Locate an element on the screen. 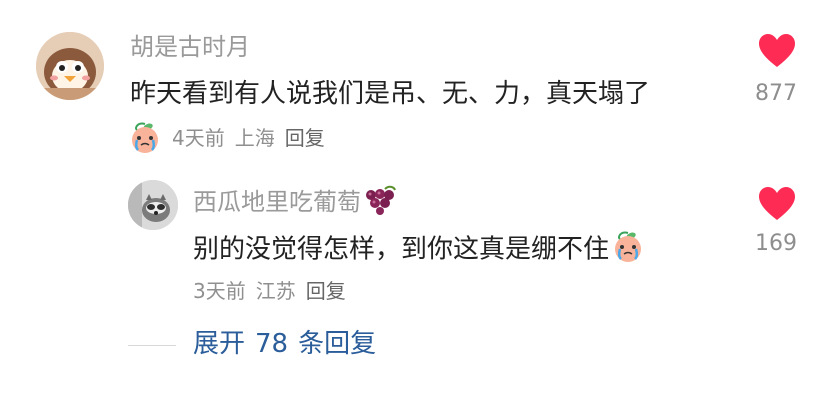  comment-text: 别的没觉得怎样，到你这真是绷不住 is located at coordinates (419, 250).